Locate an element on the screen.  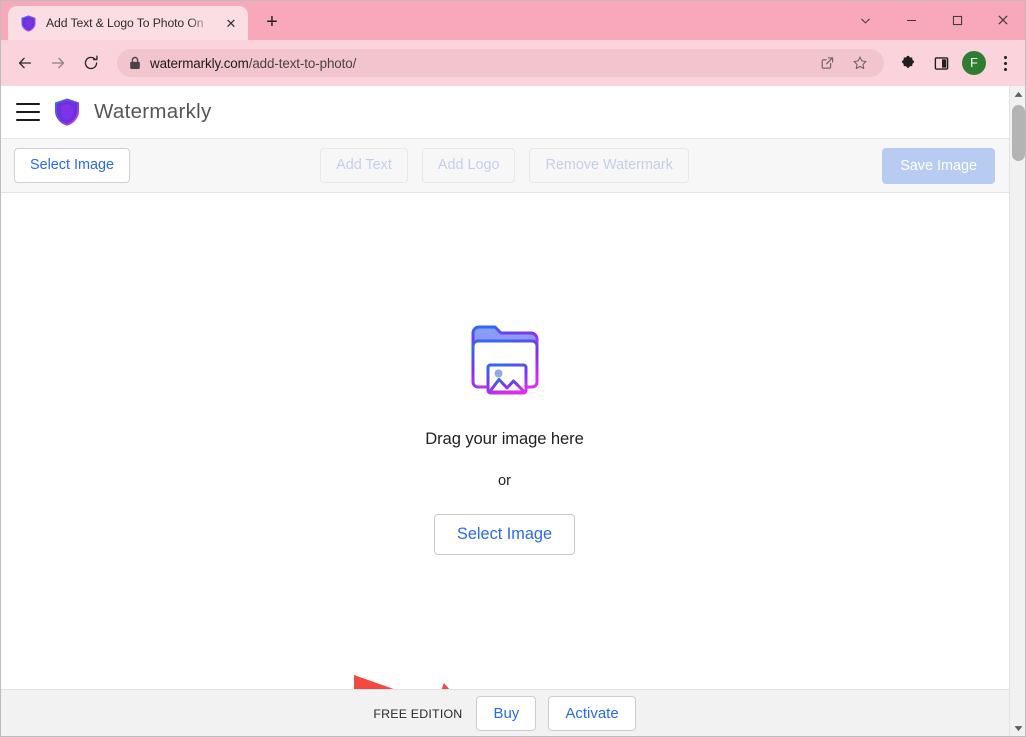
window-minimize-icon is located at coordinates (911, 20).